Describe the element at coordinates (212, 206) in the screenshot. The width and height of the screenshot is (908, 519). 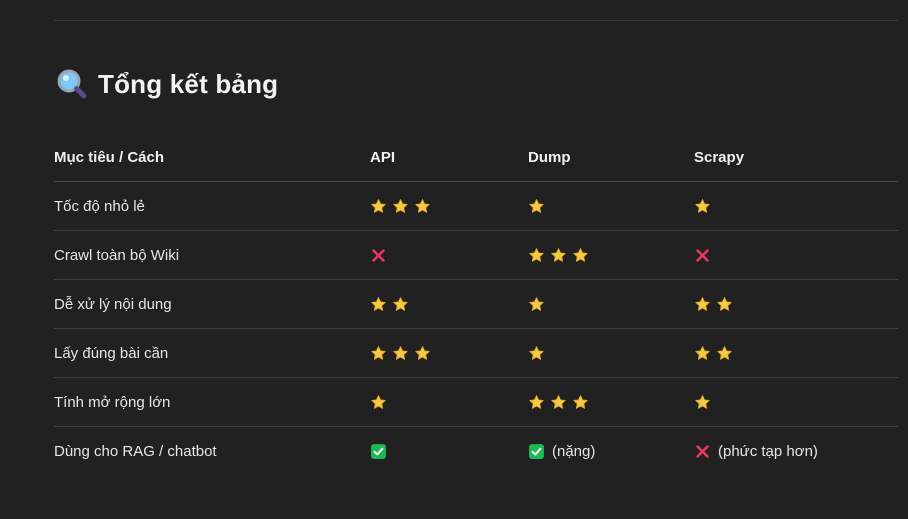
I see `row-label: Tốc độ nhỏ lẻ` at that location.